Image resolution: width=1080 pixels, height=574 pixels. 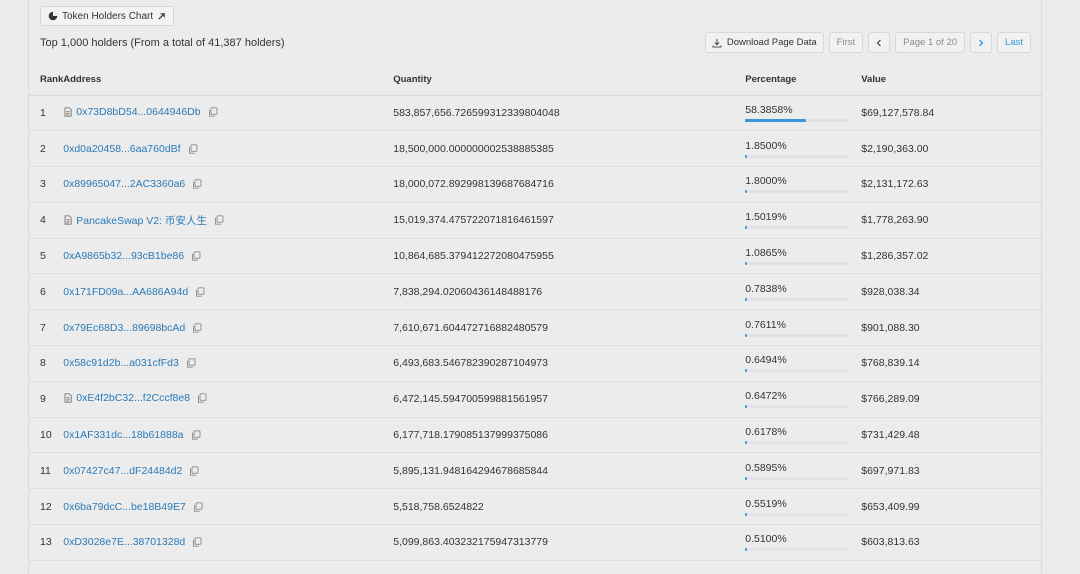 I want to click on quantity-cell: 583,857,656.726599312339804048, so click(x=569, y=113).